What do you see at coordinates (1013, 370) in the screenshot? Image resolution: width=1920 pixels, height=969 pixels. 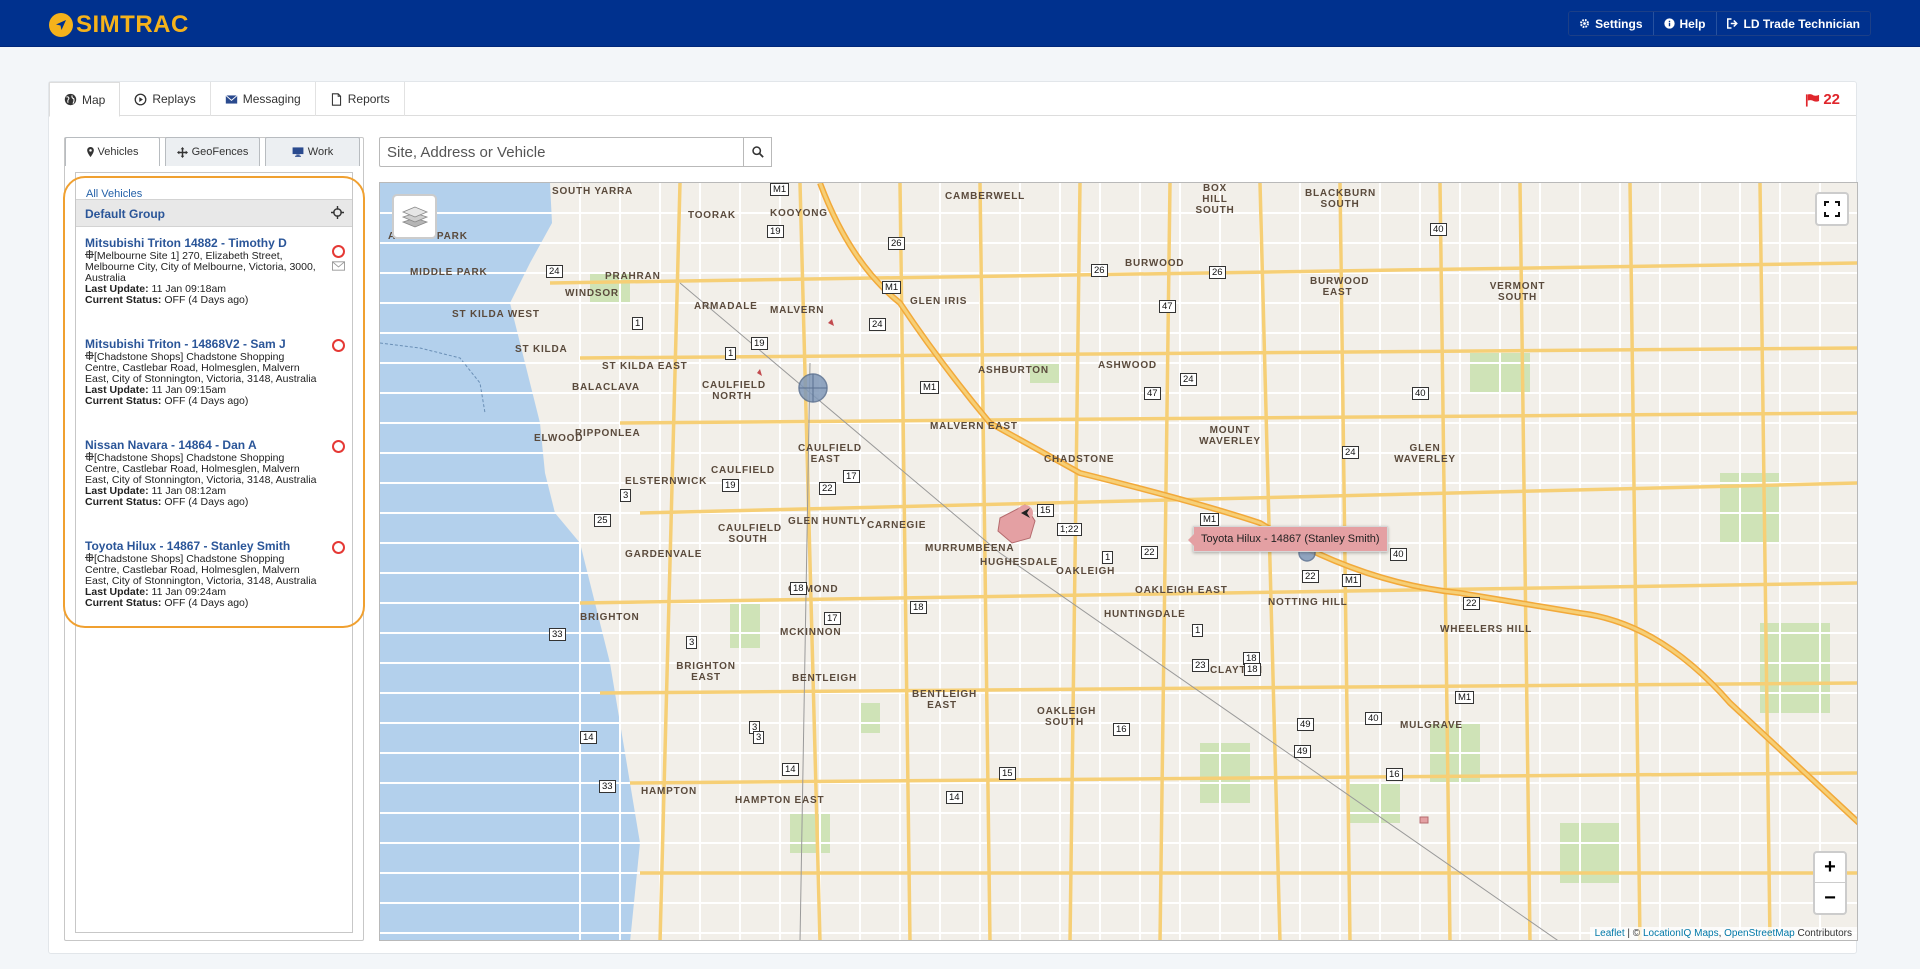 I see `suburb-label: ASHBURTON` at bounding box center [1013, 370].